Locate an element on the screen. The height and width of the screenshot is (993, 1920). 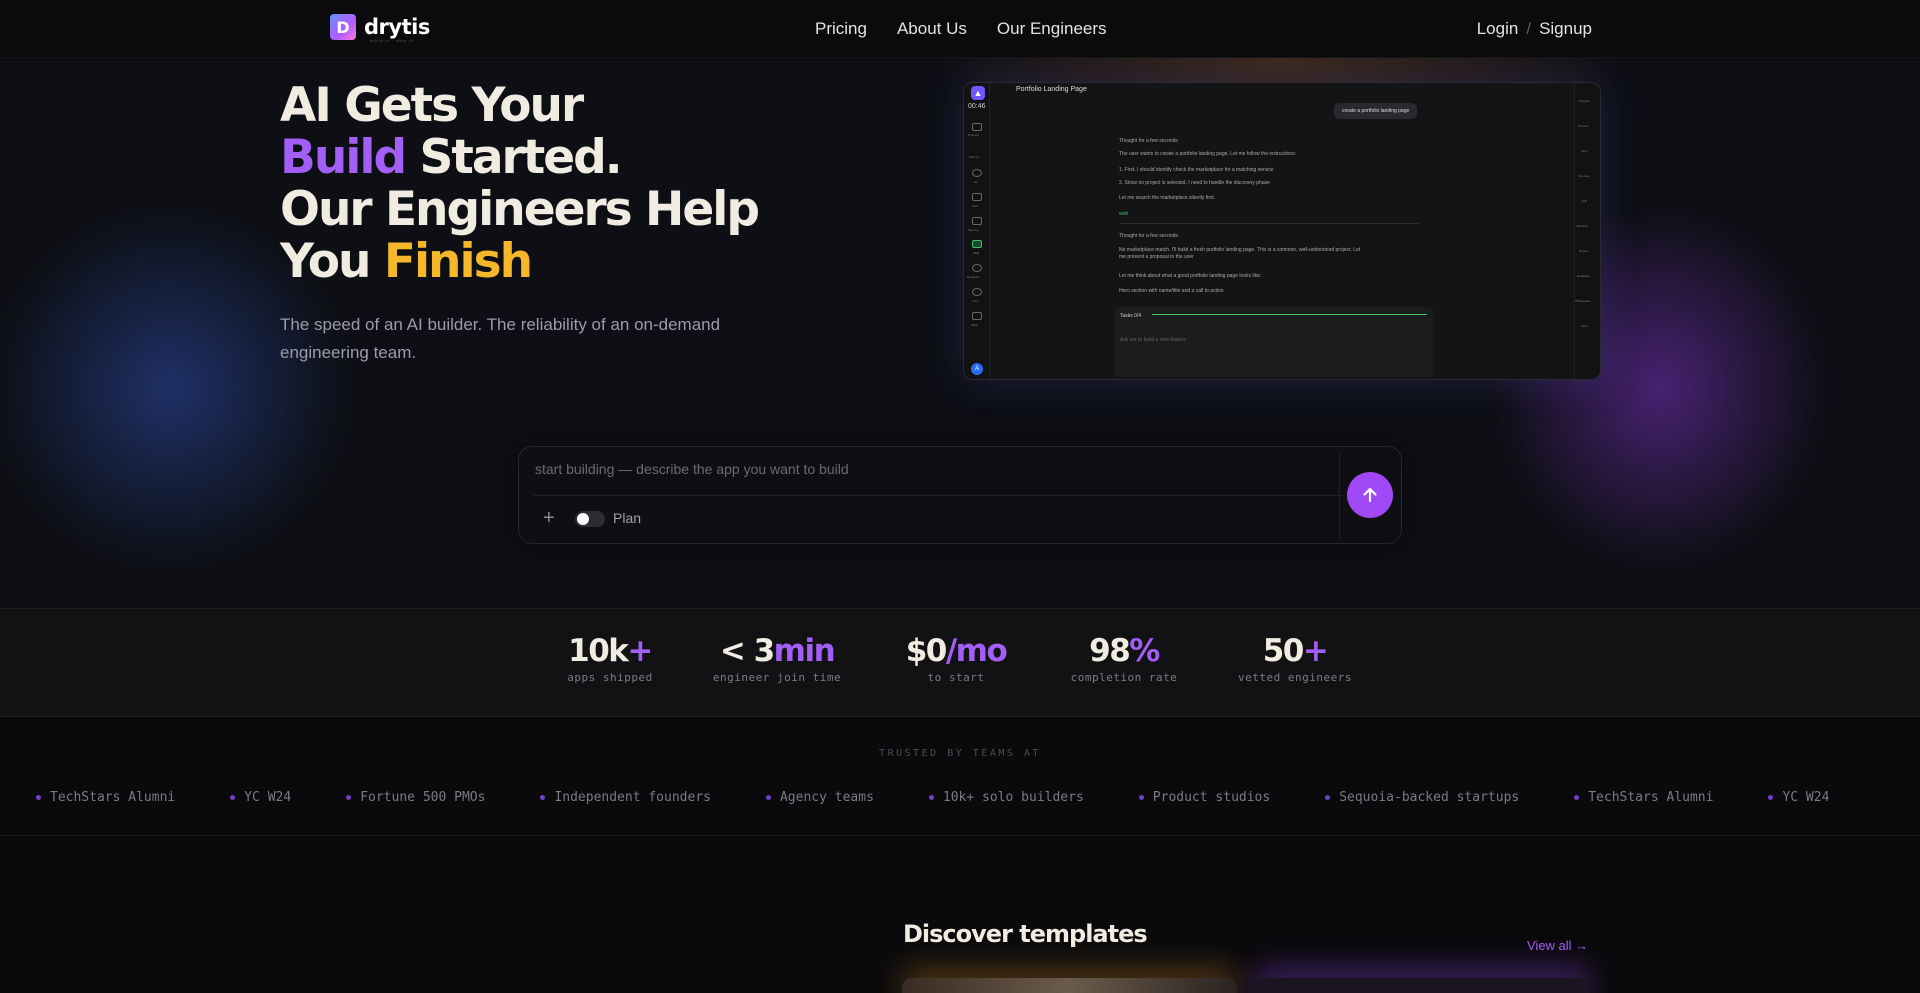
trusted-item-label: Fortune 500 PMOs is located at coordinates (423, 797).